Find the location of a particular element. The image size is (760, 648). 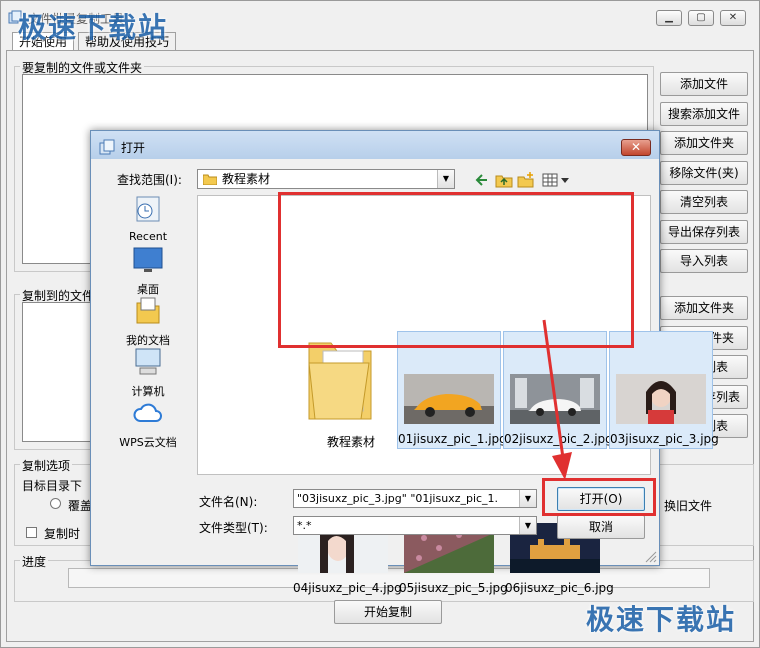

filetype-value: *.* is located at coordinates (304, 525).